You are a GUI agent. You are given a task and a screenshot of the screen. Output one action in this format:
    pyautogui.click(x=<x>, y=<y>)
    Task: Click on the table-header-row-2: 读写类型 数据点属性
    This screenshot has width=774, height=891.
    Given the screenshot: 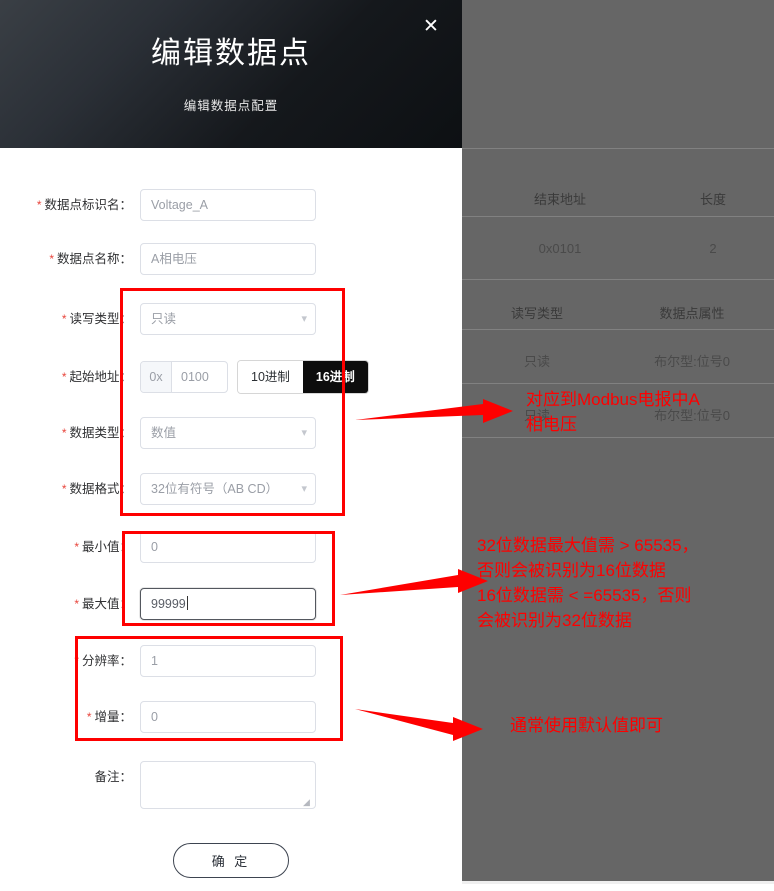 What is the action you would take?
    pyautogui.click(x=618, y=312)
    